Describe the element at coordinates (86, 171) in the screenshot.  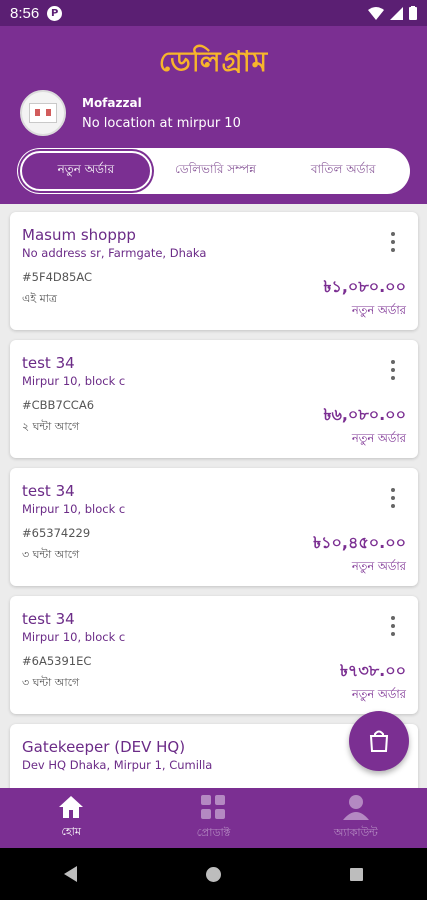
I see `tab-new-orders: নতুন অর্ডার` at that location.